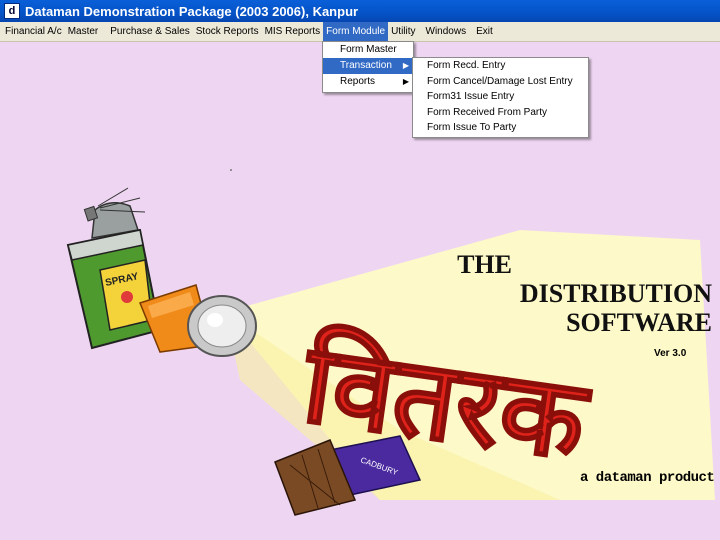  What do you see at coordinates (197, 320) in the screenshot?
I see `flashlight-image` at bounding box center [197, 320].